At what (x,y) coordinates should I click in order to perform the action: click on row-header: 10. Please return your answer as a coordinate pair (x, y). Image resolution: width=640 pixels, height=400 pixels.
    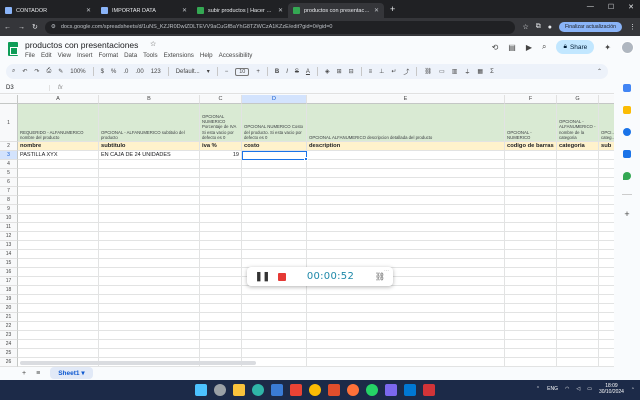
    Looking at the image, I should click on (9, 218).